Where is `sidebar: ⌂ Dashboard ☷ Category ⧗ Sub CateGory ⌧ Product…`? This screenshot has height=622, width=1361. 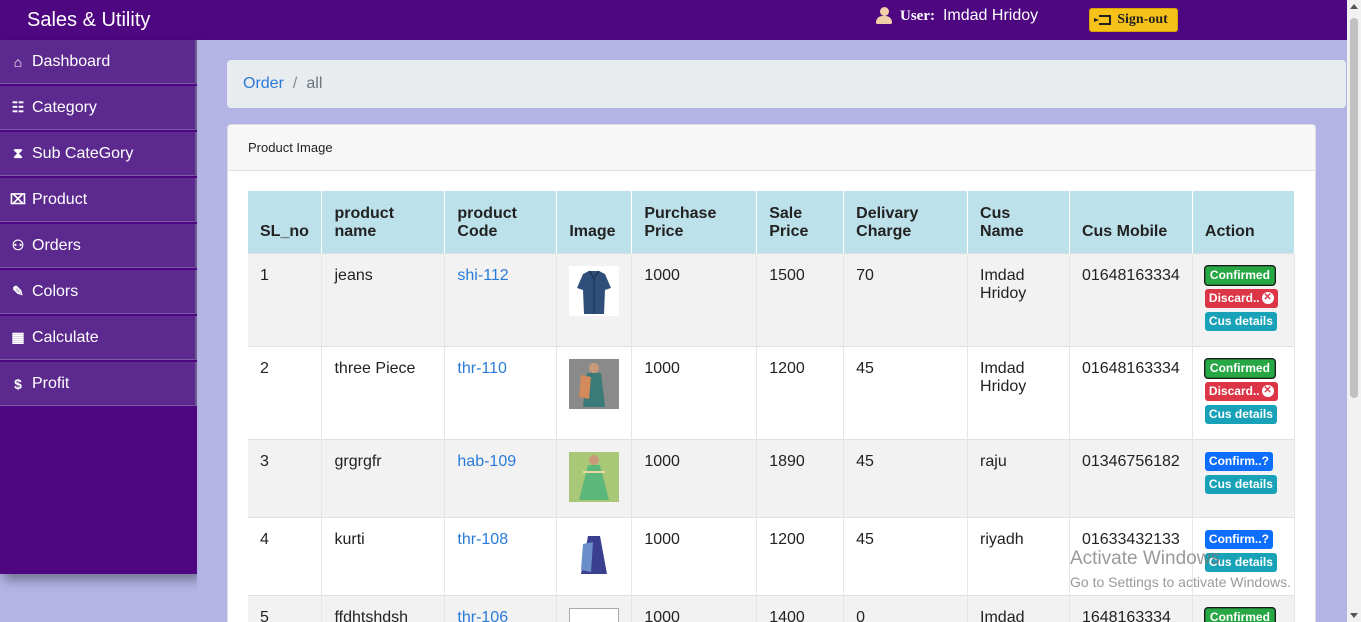 sidebar: ⌂ Dashboard ☷ Category ⧗ Sub CateGory ⌧ Product… is located at coordinates (98, 307).